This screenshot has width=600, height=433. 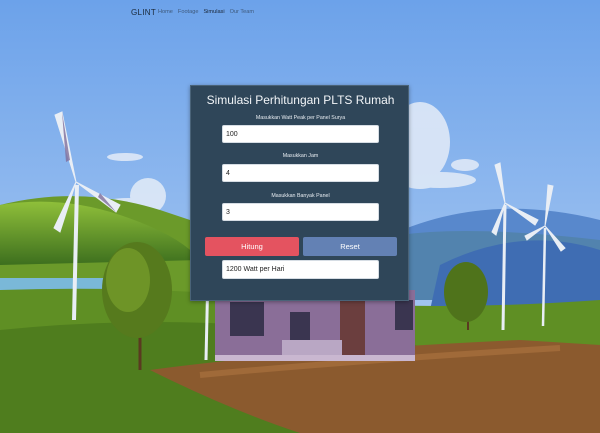 I want to click on nav-link-home: Home, so click(x=165, y=12).